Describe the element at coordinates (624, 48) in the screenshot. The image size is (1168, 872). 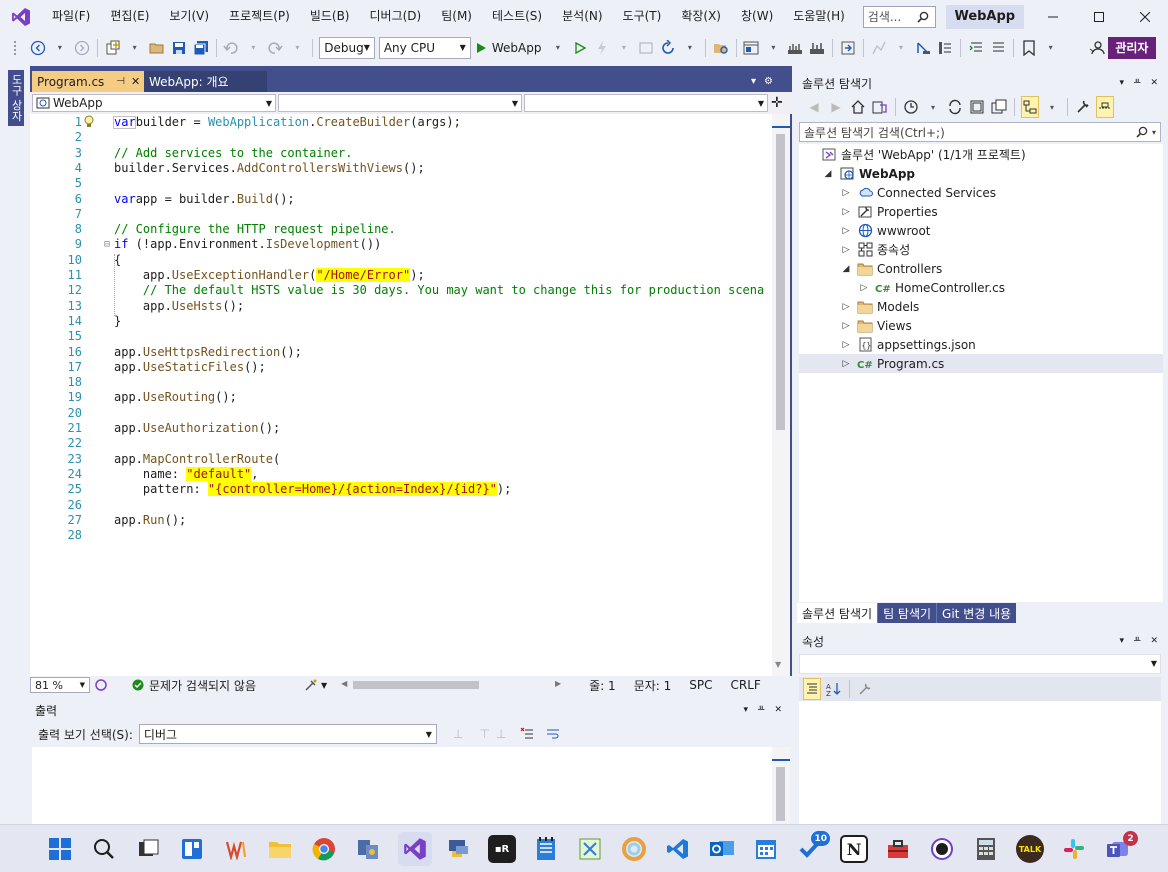
I see `hot-reload-dropdown-icon: ▾` at that location.